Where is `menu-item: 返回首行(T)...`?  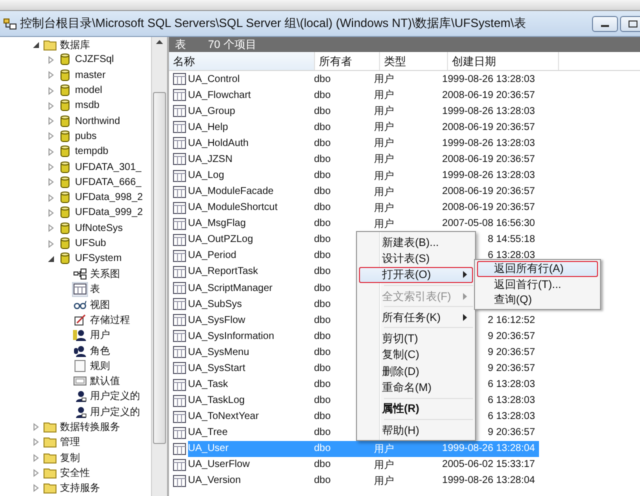
menu-item: 返回首行(T)... is located at coordinates (537, 284).